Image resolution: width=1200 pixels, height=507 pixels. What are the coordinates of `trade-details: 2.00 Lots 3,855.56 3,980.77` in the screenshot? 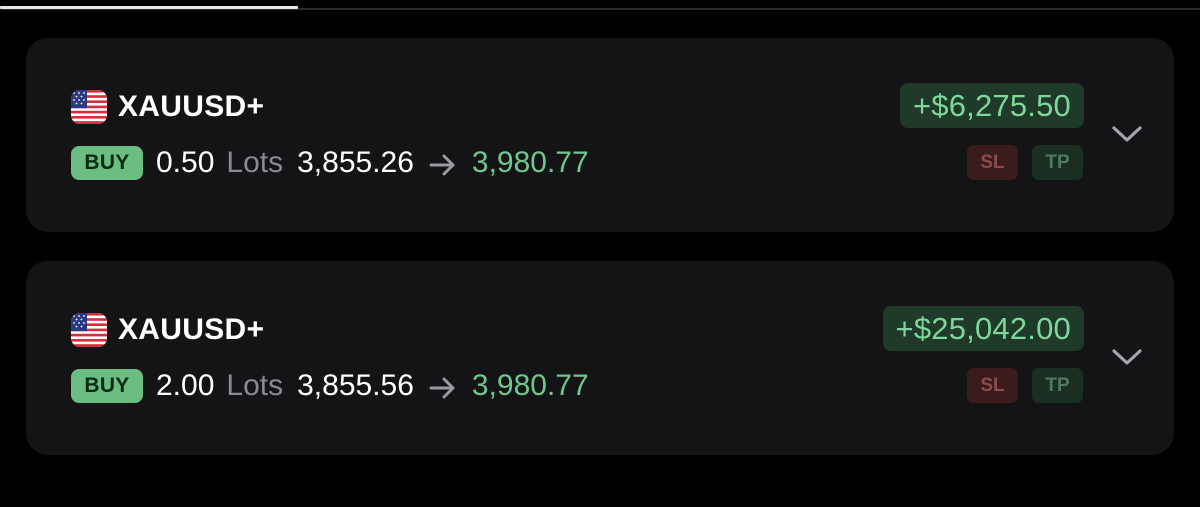 It's located at (372, 386).